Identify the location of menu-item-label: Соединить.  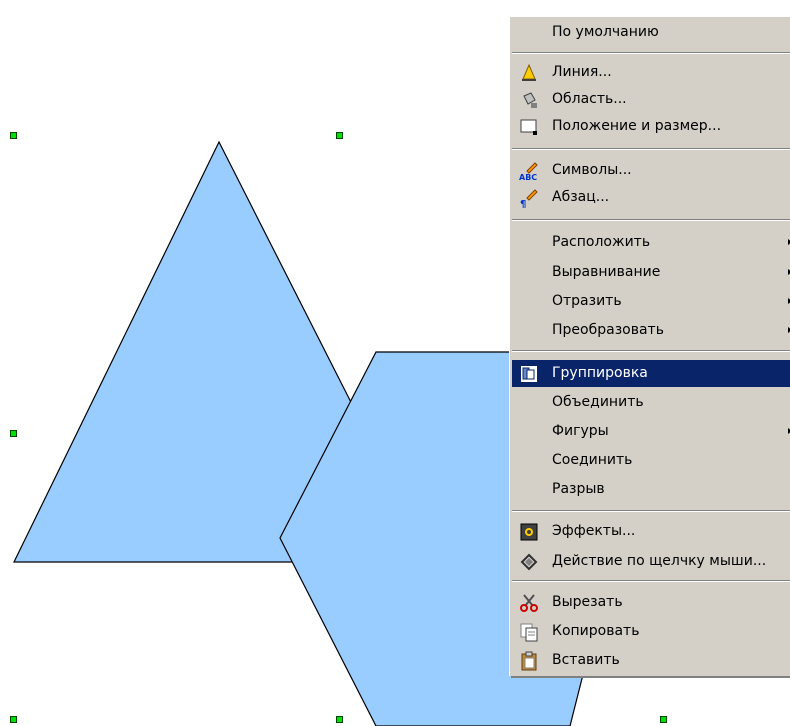
(592, 460).